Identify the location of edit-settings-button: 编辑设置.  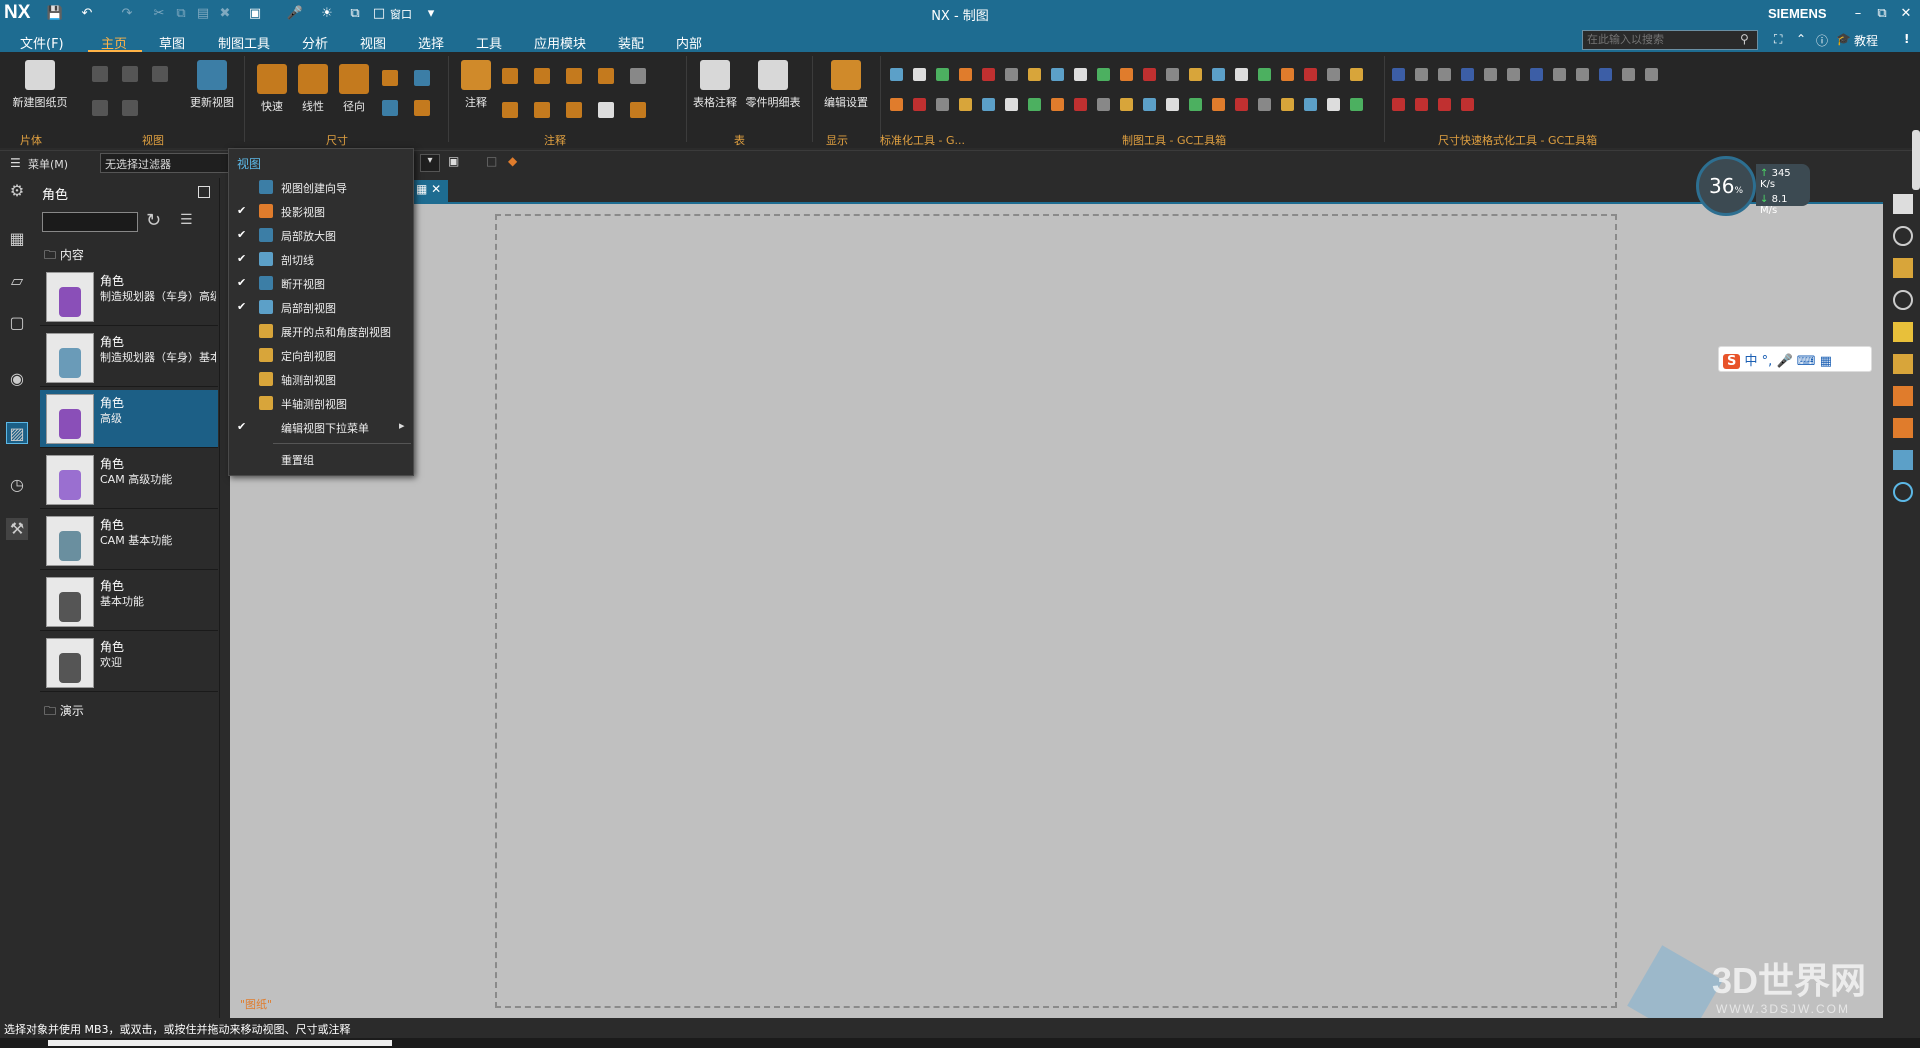
(846, 85).